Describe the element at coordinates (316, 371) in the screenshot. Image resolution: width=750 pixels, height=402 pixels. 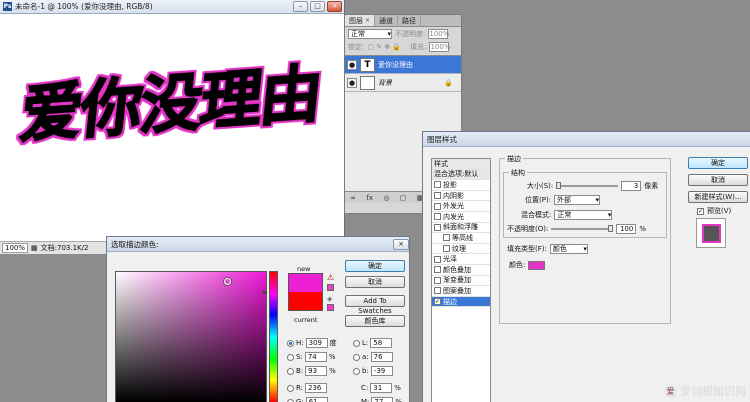
I see `b-field: 93` at that location.